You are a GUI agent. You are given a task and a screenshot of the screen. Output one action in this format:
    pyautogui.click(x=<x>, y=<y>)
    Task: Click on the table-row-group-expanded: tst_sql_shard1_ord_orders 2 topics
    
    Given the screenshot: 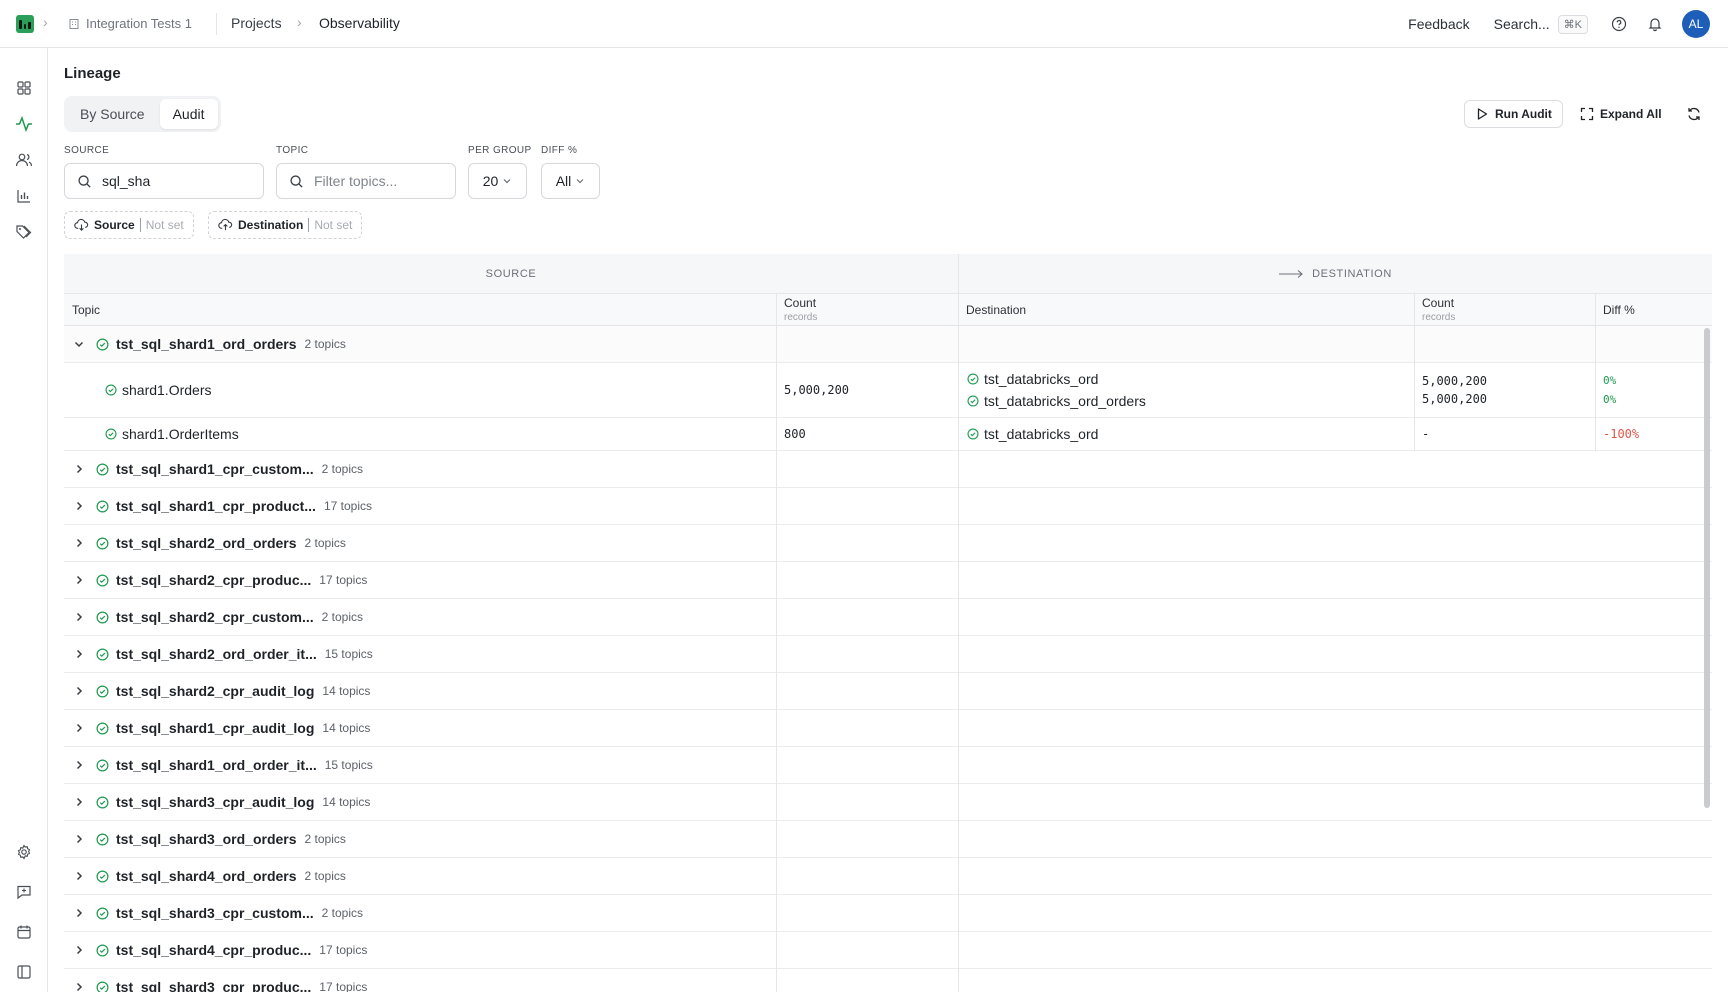 What is the action you would take?
    pyautogui.click(x=888, y=344)
    